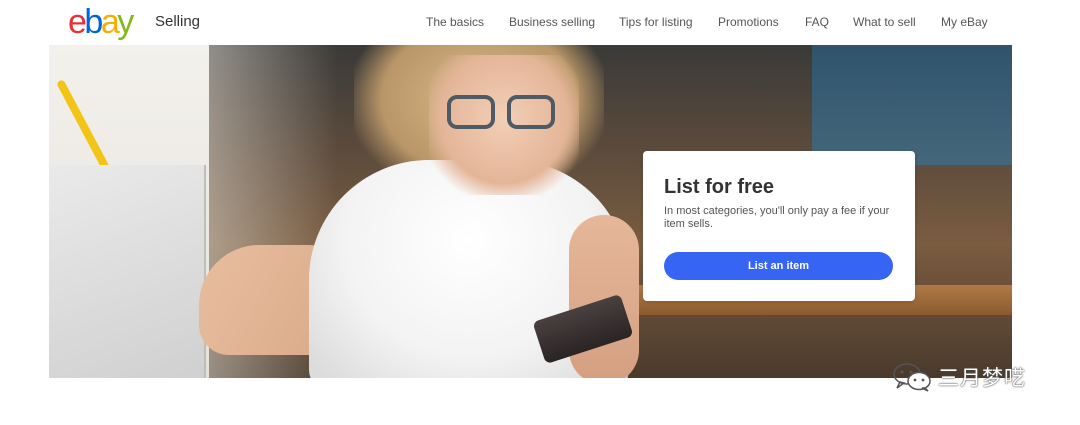  I want to click on nav-my-ebay: My eBay, so click(964, 22).